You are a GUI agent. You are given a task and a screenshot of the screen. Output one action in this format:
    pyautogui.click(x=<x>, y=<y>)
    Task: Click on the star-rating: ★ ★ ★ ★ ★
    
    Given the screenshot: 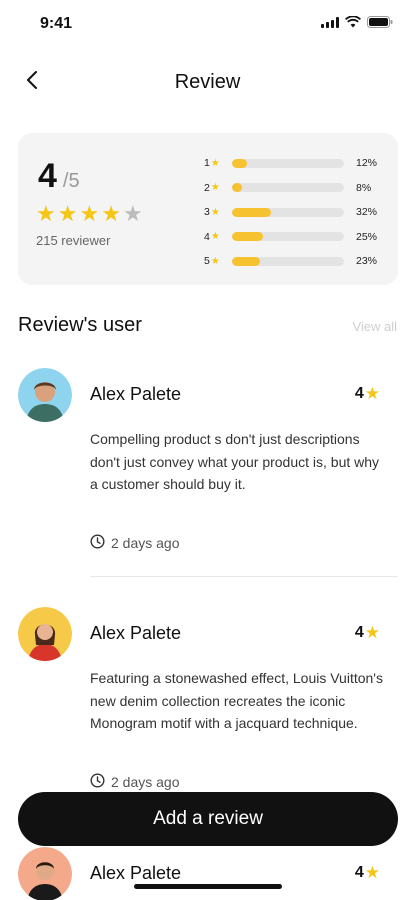 What is the action you would take?
    pyautogui.click(x=89, y=214)
    